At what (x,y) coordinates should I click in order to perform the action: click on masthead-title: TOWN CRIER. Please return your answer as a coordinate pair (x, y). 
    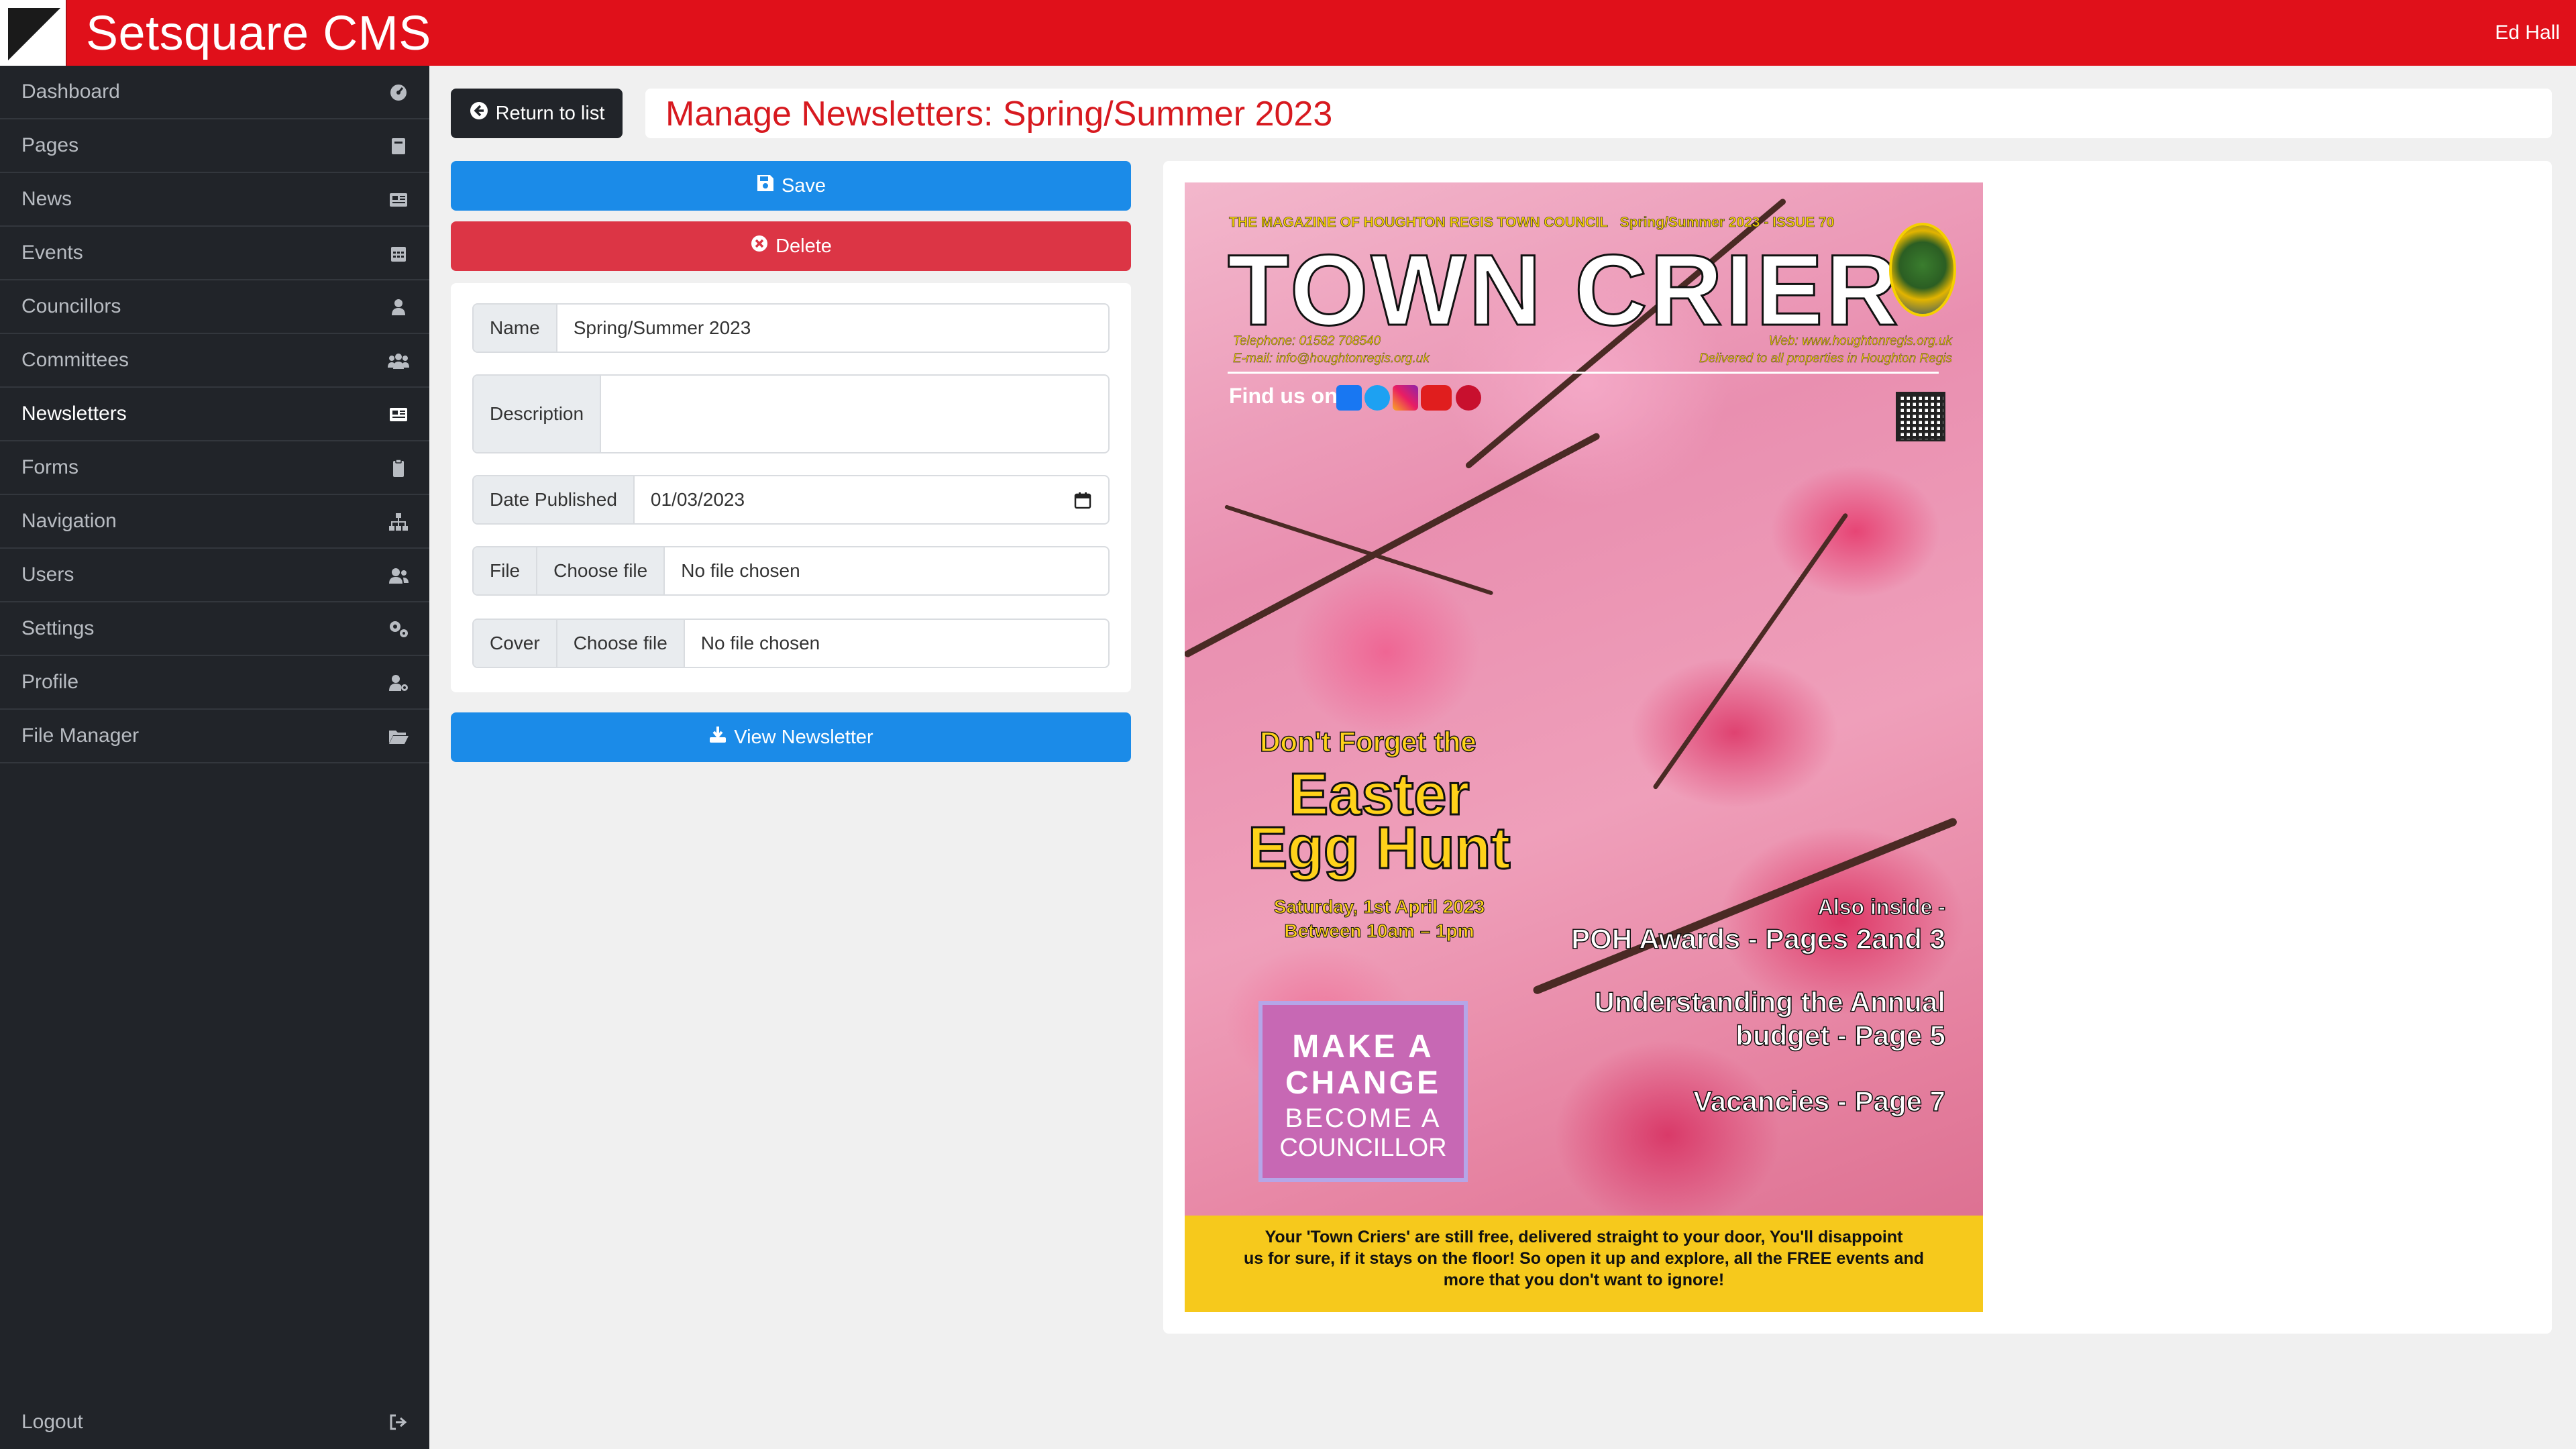
    Looking at the image, I should click on (1564, 289).